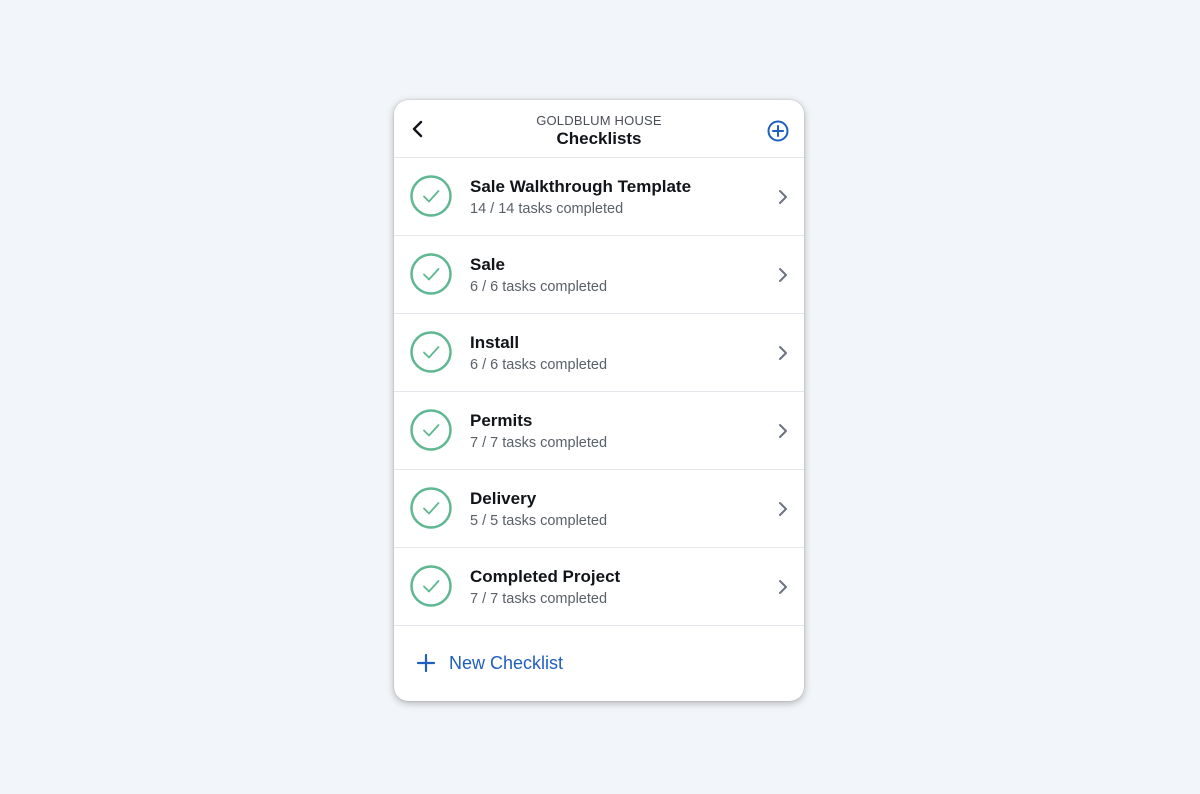  I want to click on checklist-title: Sale, so click(487, 264).